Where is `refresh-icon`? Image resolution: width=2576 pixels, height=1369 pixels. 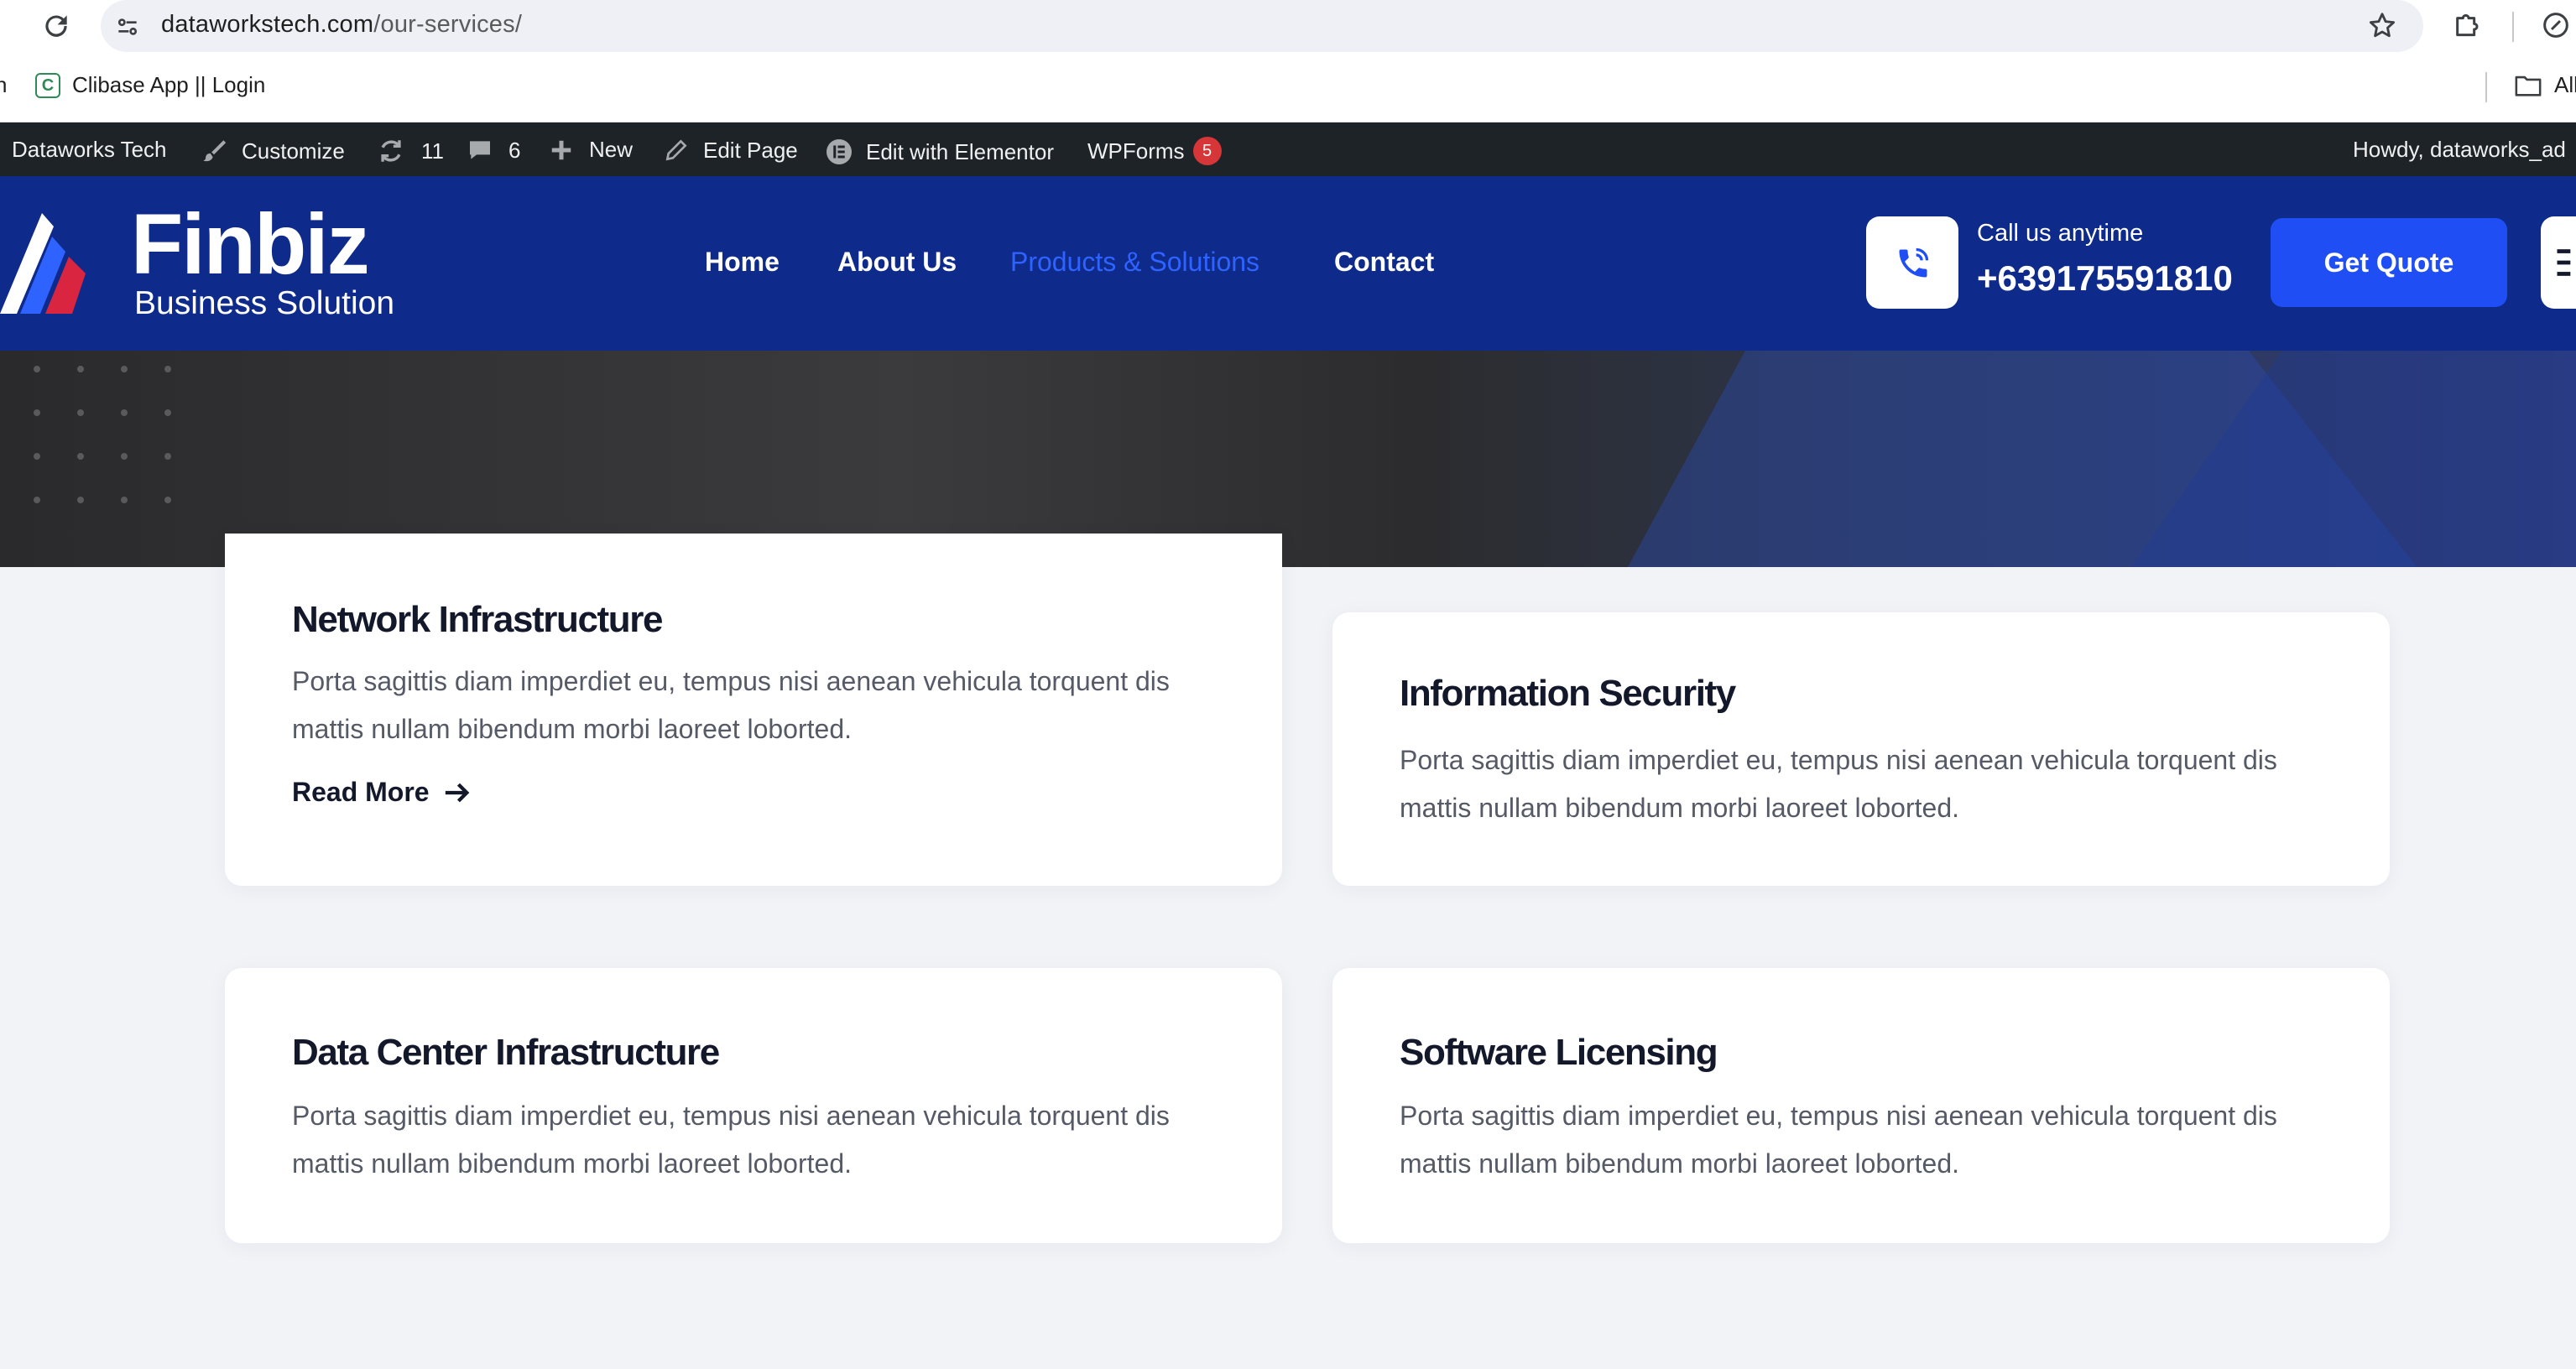 refresh-icon is located at coordinates (391, 151).